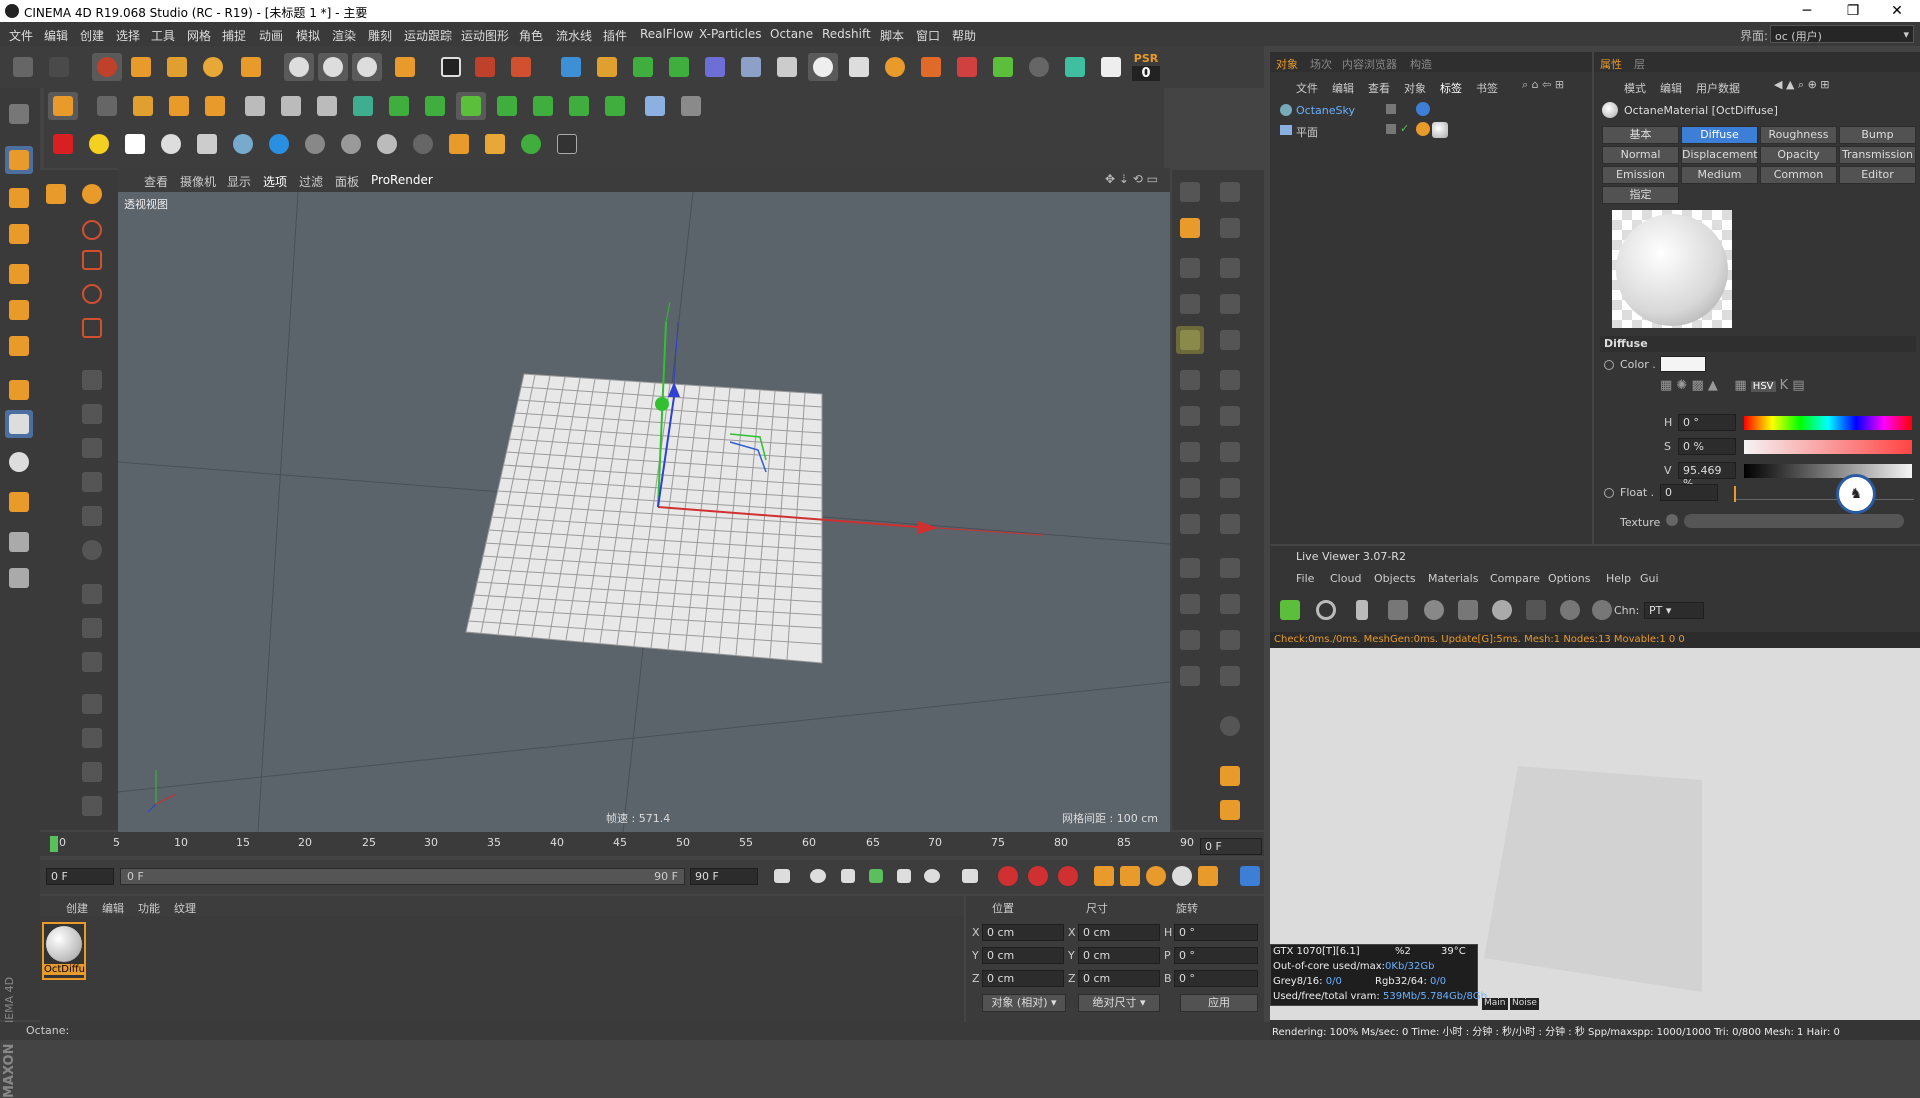 The height and width of the screenshot is (1098, 1920). What do you see at coordinates (1068, 876) in the screenshot?
I see `keyframe-selection-icon` at bounding box center [1068, 876].